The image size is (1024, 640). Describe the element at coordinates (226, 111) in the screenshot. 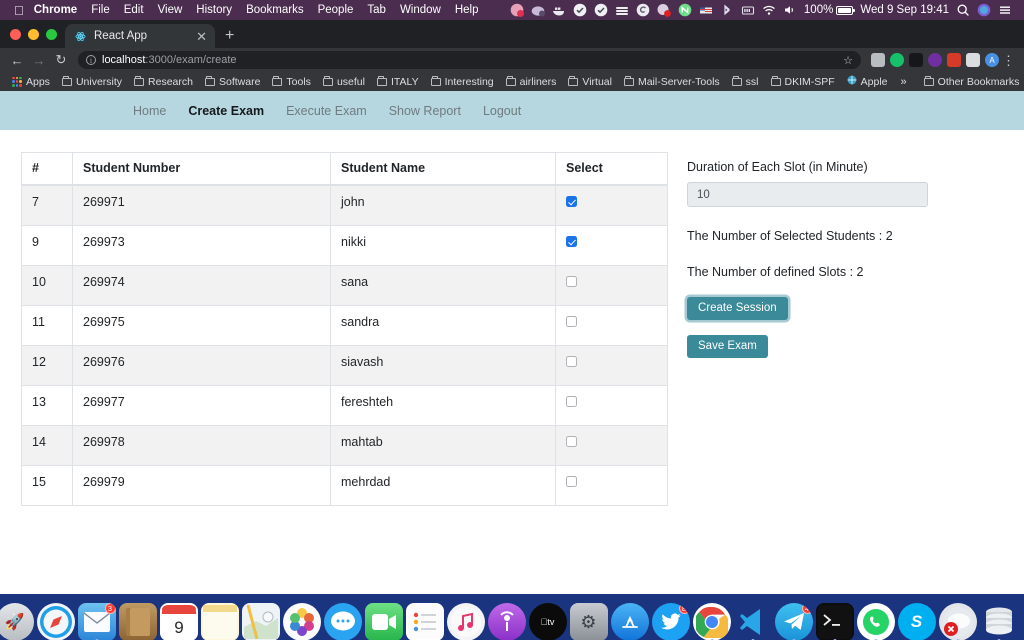

I see `nav-link-create-exam: Create Exam` at that location.